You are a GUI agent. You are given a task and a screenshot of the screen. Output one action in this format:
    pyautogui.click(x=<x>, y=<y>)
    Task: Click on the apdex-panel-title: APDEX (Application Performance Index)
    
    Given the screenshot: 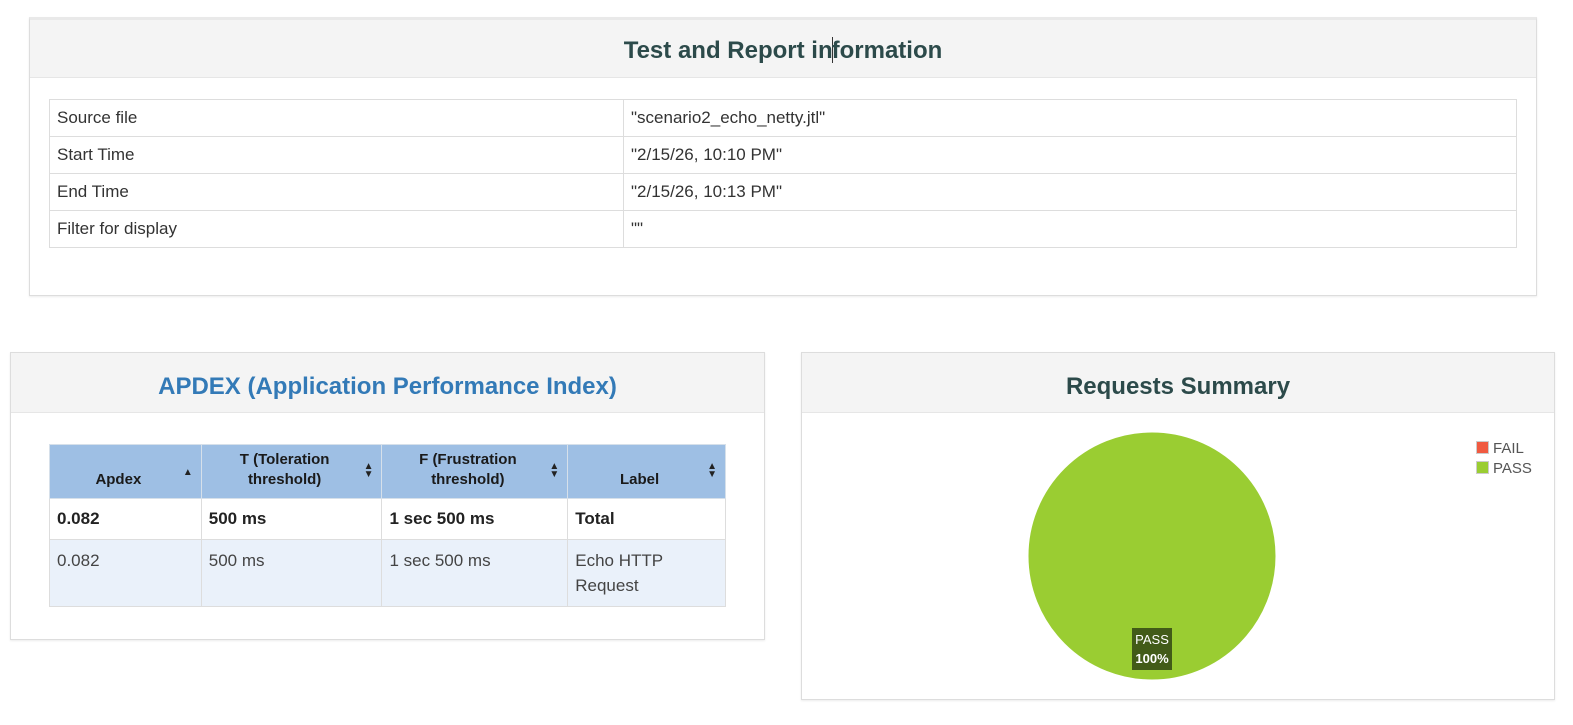 What is the action you would take?
    pyautogui.click(x=387, y=383)
    